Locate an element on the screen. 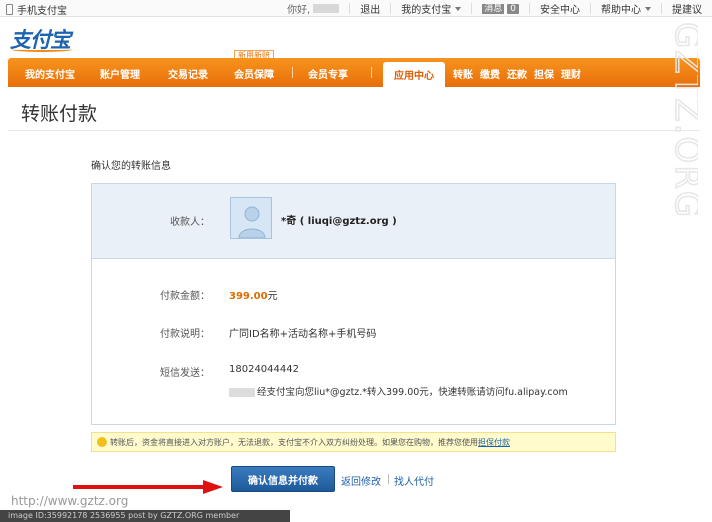  amount-value: 399.00 is located at coordinates (248, 296).